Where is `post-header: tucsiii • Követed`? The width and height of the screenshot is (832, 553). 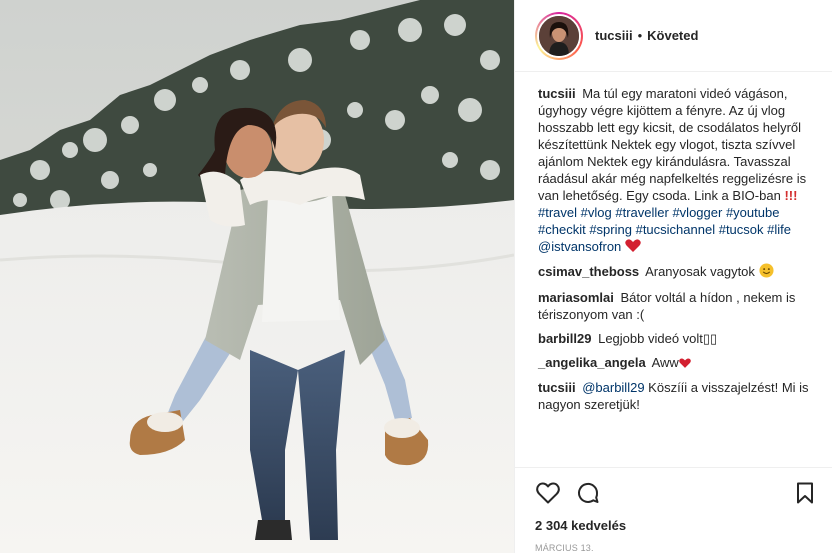 post-header: tucsiii • Követed is located at coordinates (673, 36).